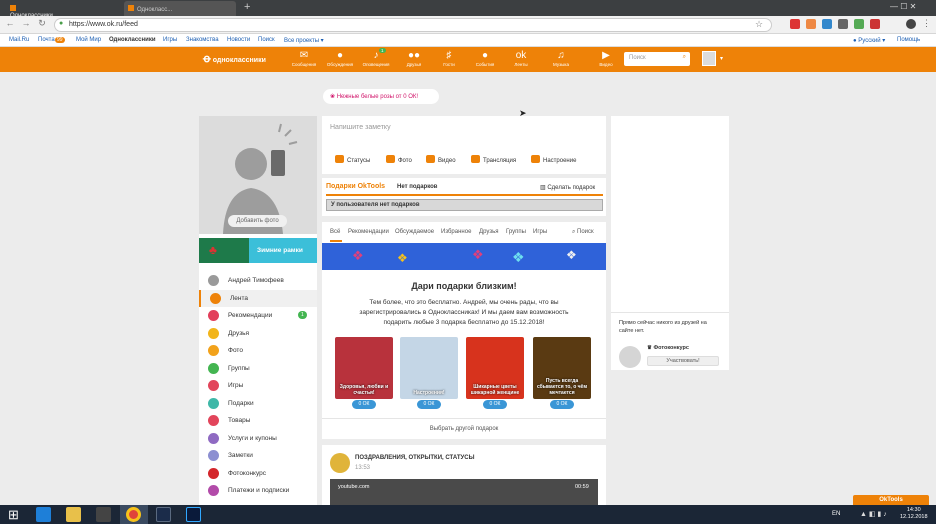 Image resolution: width=936 pixels, height=524 pixels. Describe the element at coordinates (911, 24) in the screenshot. I see `profile-avatar-icon` at that location.